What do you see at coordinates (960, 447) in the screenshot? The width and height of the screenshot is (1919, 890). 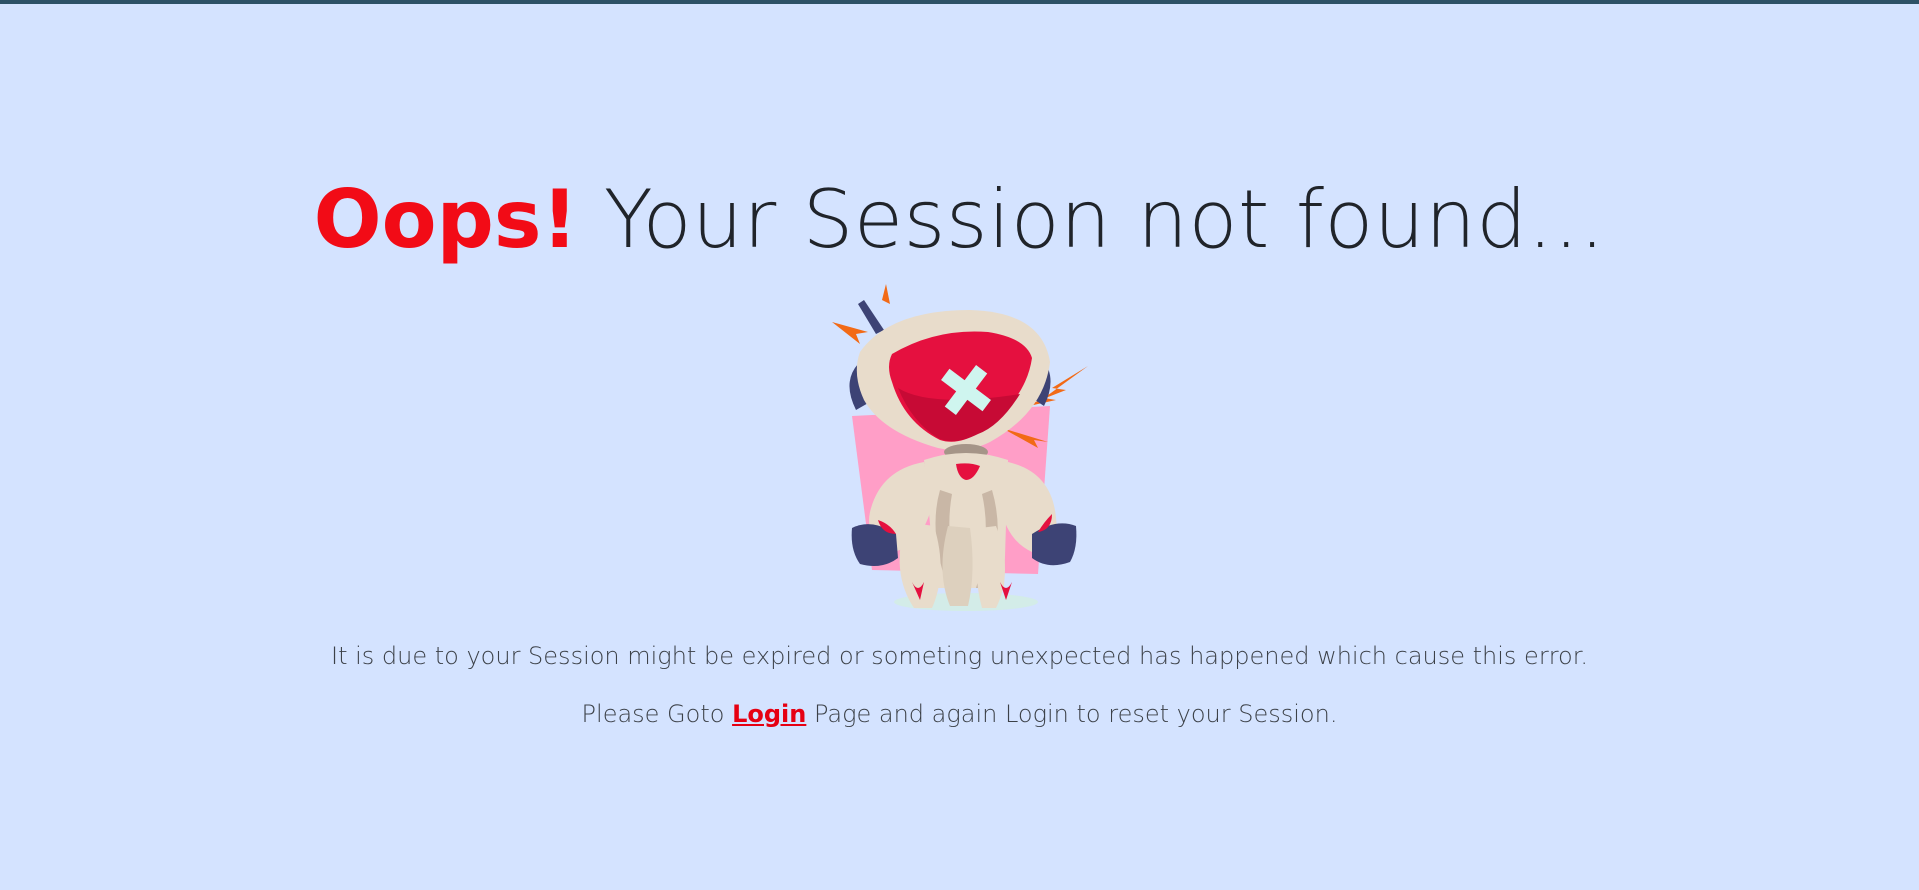 I see `broken-robot-icon` at bounding box center [960, 447].